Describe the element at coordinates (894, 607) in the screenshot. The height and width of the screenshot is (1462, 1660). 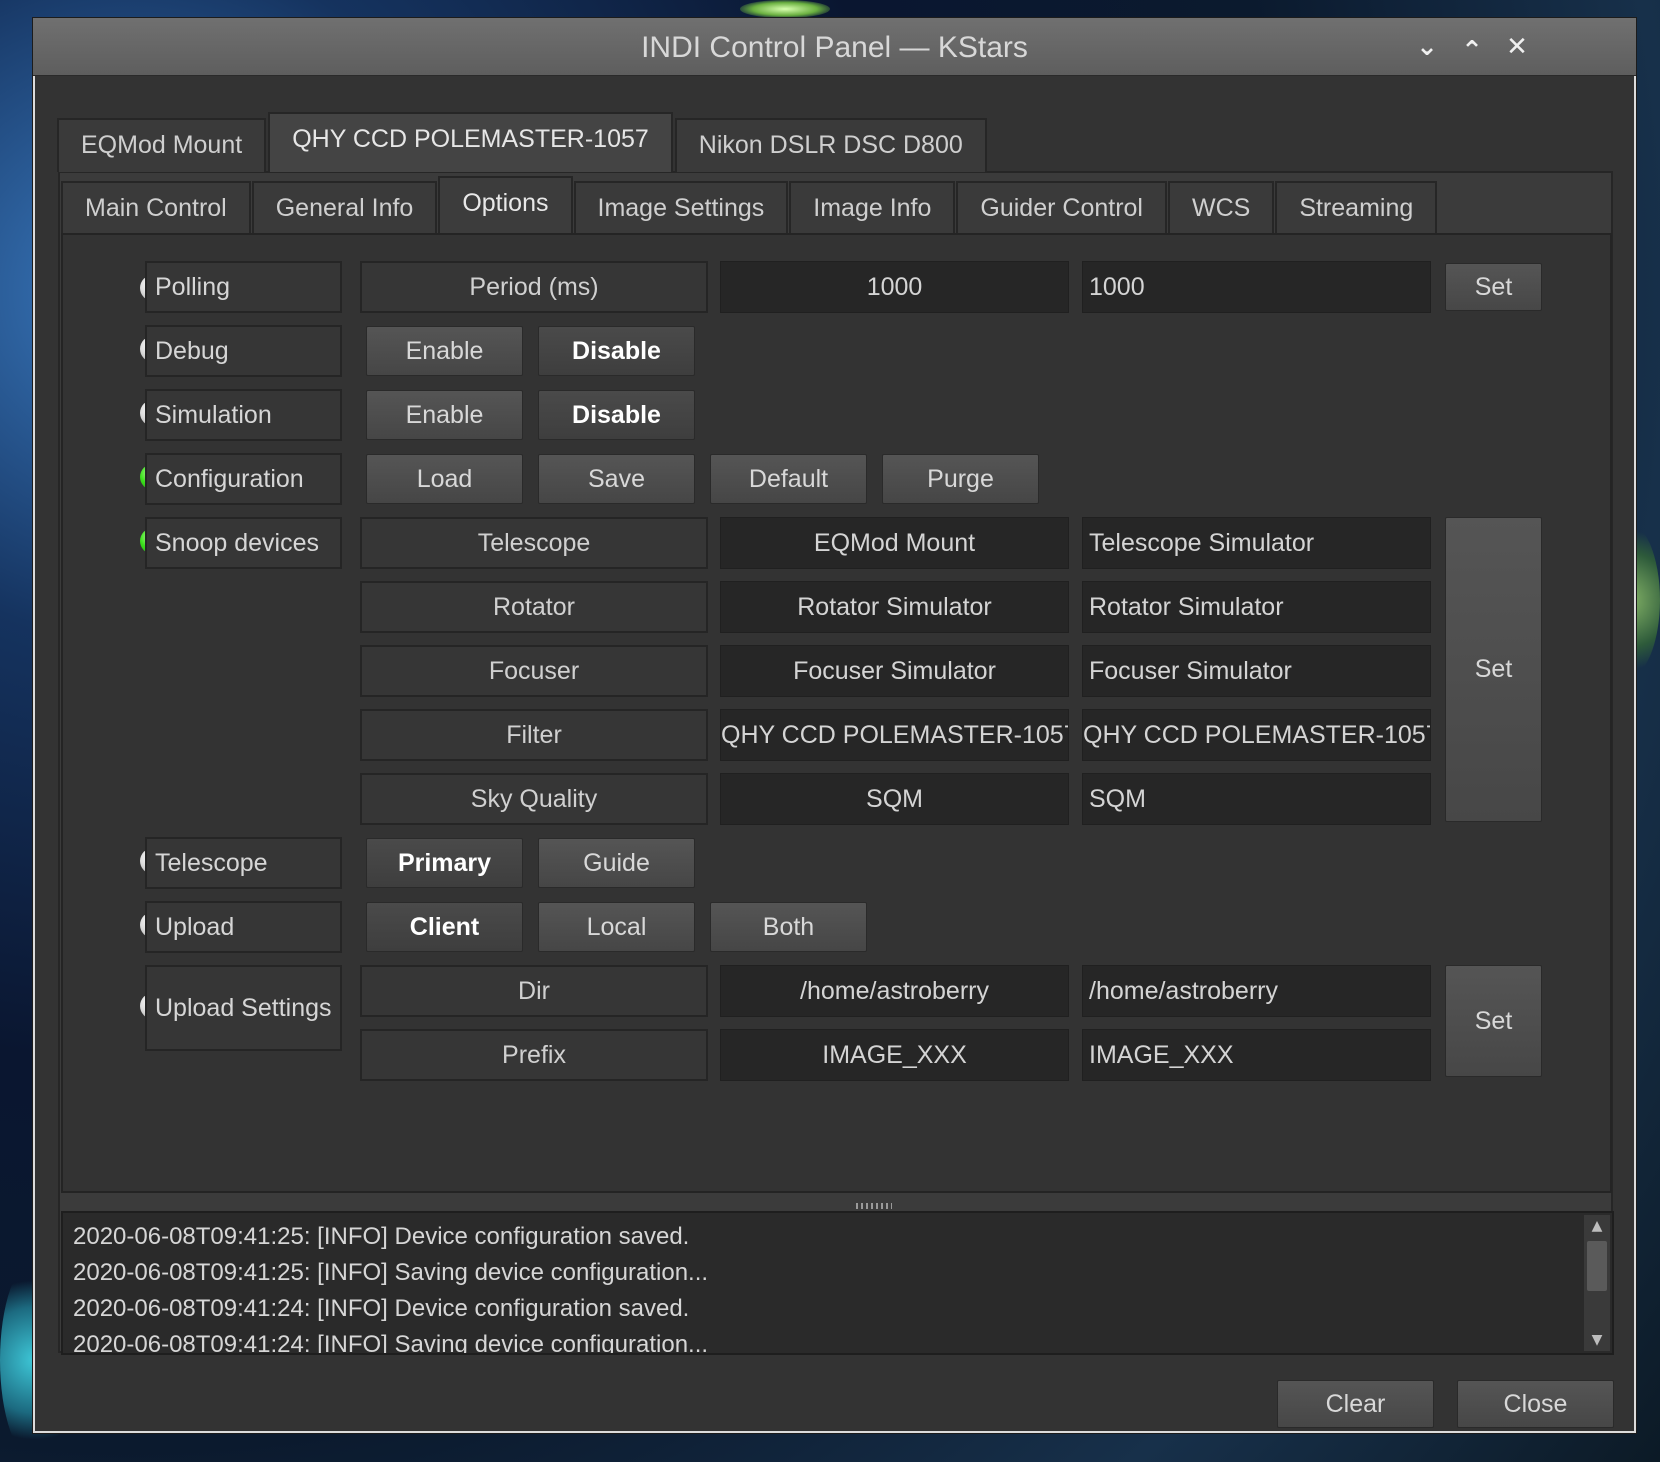
I see `snoop-value-rotator: Rotator Simulator` at that location.